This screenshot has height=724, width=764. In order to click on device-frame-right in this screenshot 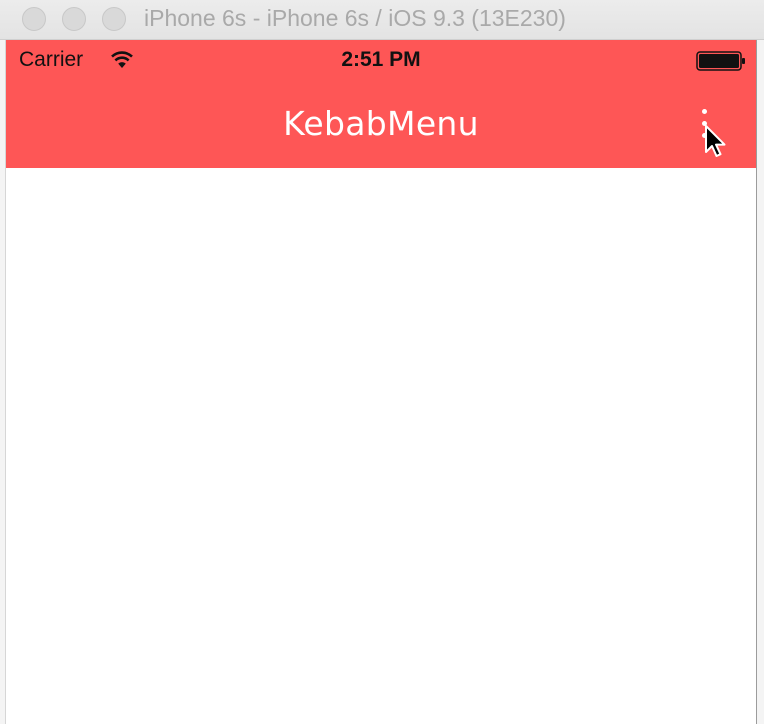, I will do `click(760, 382)`.